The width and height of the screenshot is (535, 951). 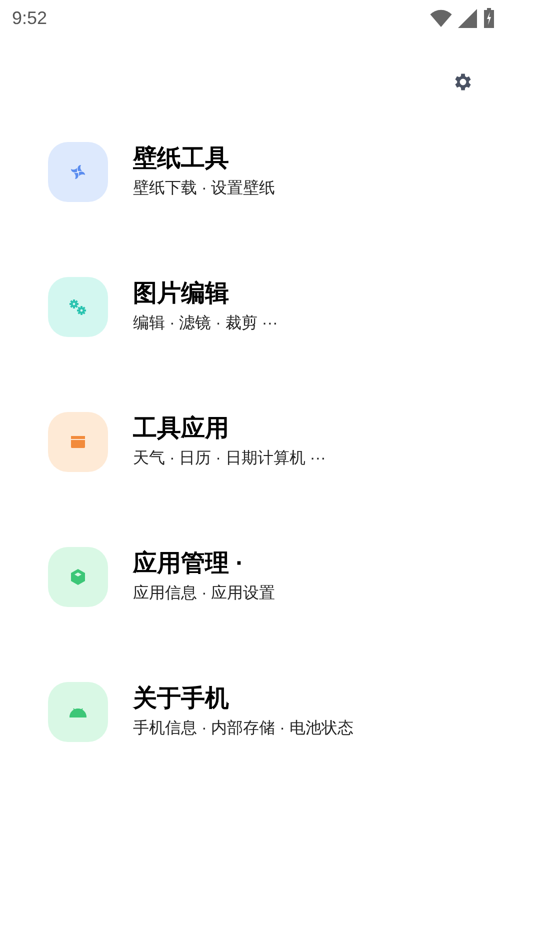 What do you see at coordinates (229, 458) in the screenshot?
I see `item-subtitle: 天气 · 日历 · 日期计算机 ···` at bounding box center [229, 458].